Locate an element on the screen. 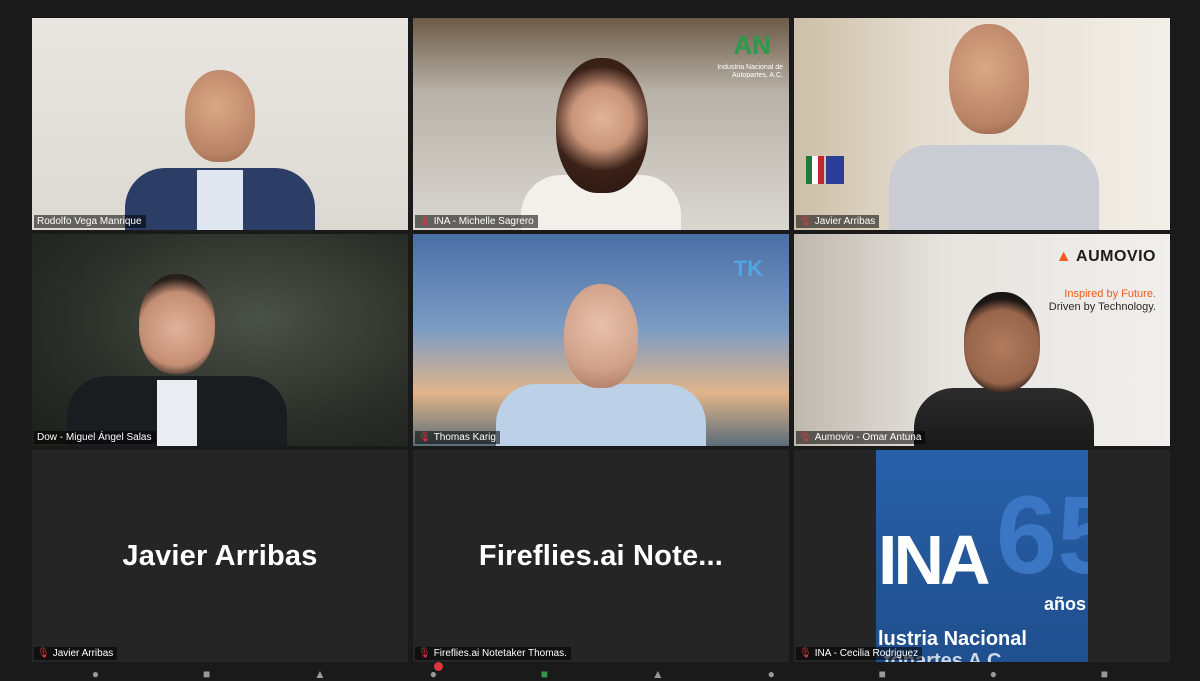 This screenshot has height=681, width=1200. record-icon: ● is located at coordinates (771, 674).